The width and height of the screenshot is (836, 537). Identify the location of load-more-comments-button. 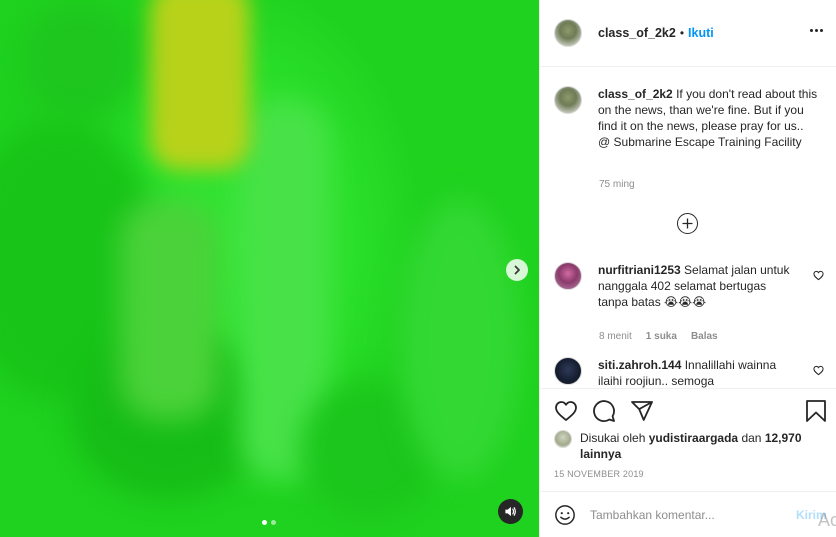
(687, 223).